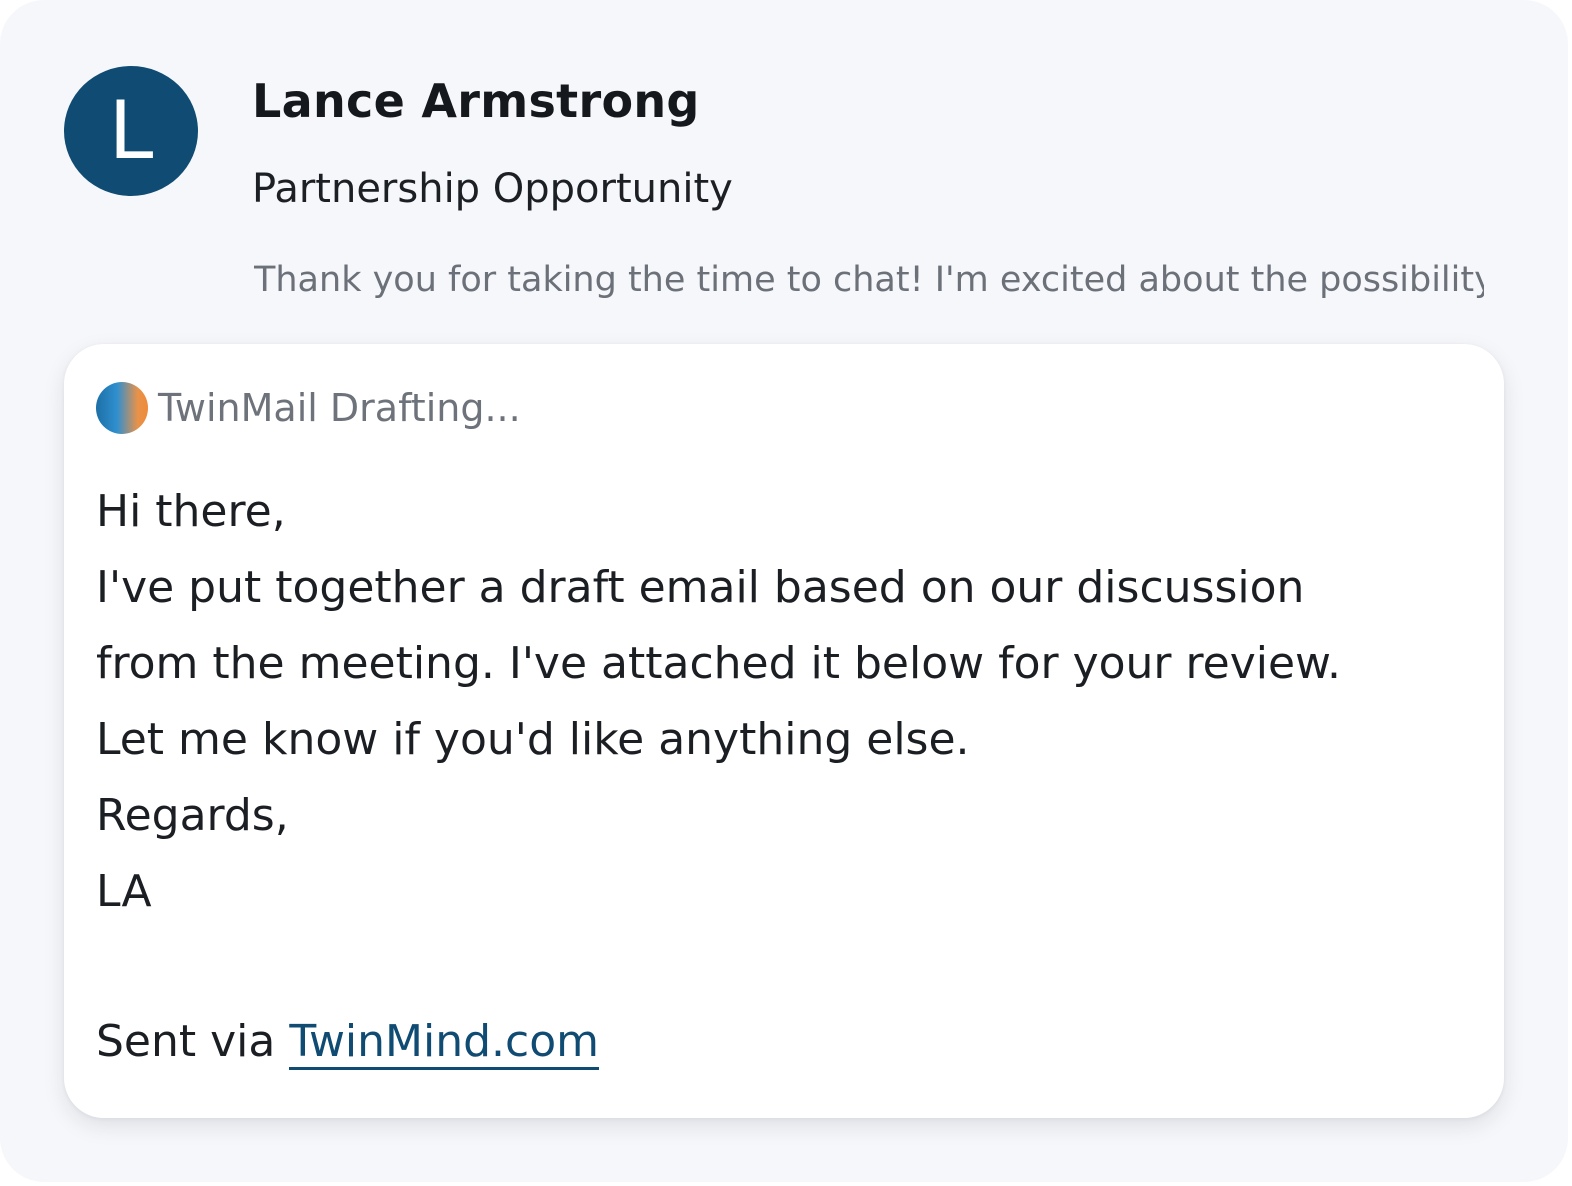 This screenshot has height=1186, width=1572. I want to click on avatar-initial: L, so click(131, 130).